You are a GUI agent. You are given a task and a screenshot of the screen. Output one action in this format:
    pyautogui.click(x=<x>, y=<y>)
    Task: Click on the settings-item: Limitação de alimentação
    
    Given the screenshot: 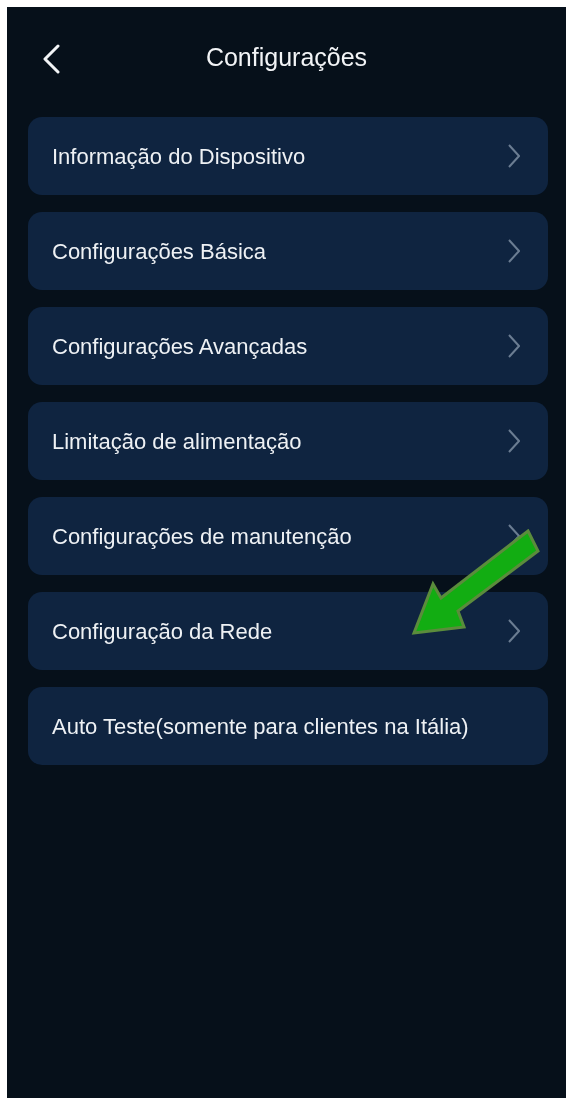 What is the action you would take?
    pyautogui.click(x=288, y=441)
    